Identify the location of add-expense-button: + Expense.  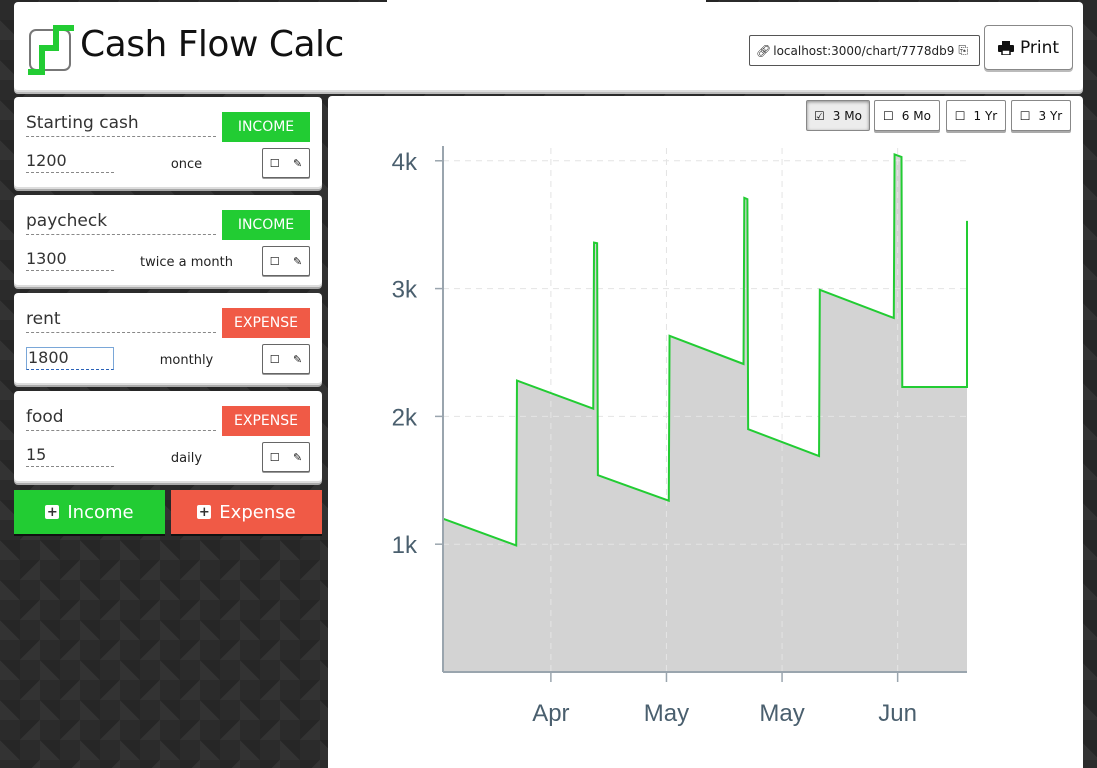
(246, 512).